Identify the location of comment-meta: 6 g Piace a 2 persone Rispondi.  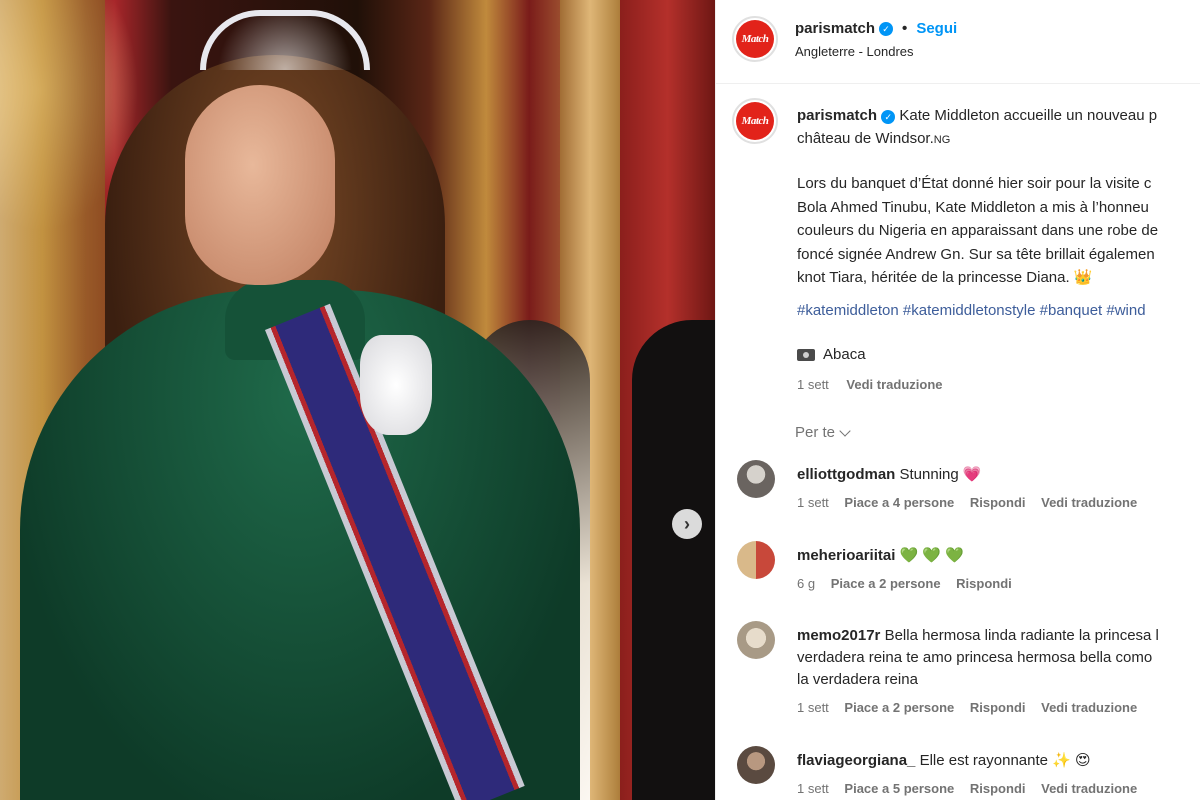
(910, 583).